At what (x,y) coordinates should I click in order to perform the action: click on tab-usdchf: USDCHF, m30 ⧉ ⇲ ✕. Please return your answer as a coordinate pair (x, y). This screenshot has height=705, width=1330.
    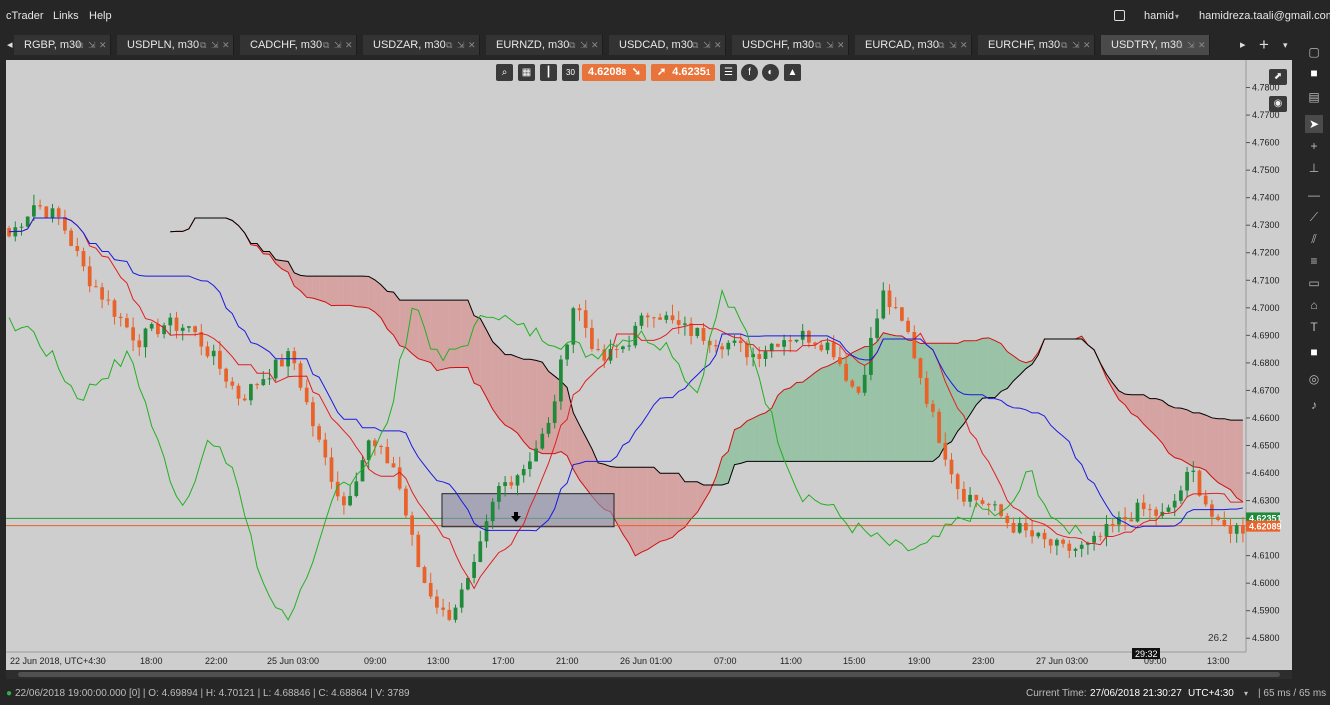
    Looking at the image, I should click on (790, 45).